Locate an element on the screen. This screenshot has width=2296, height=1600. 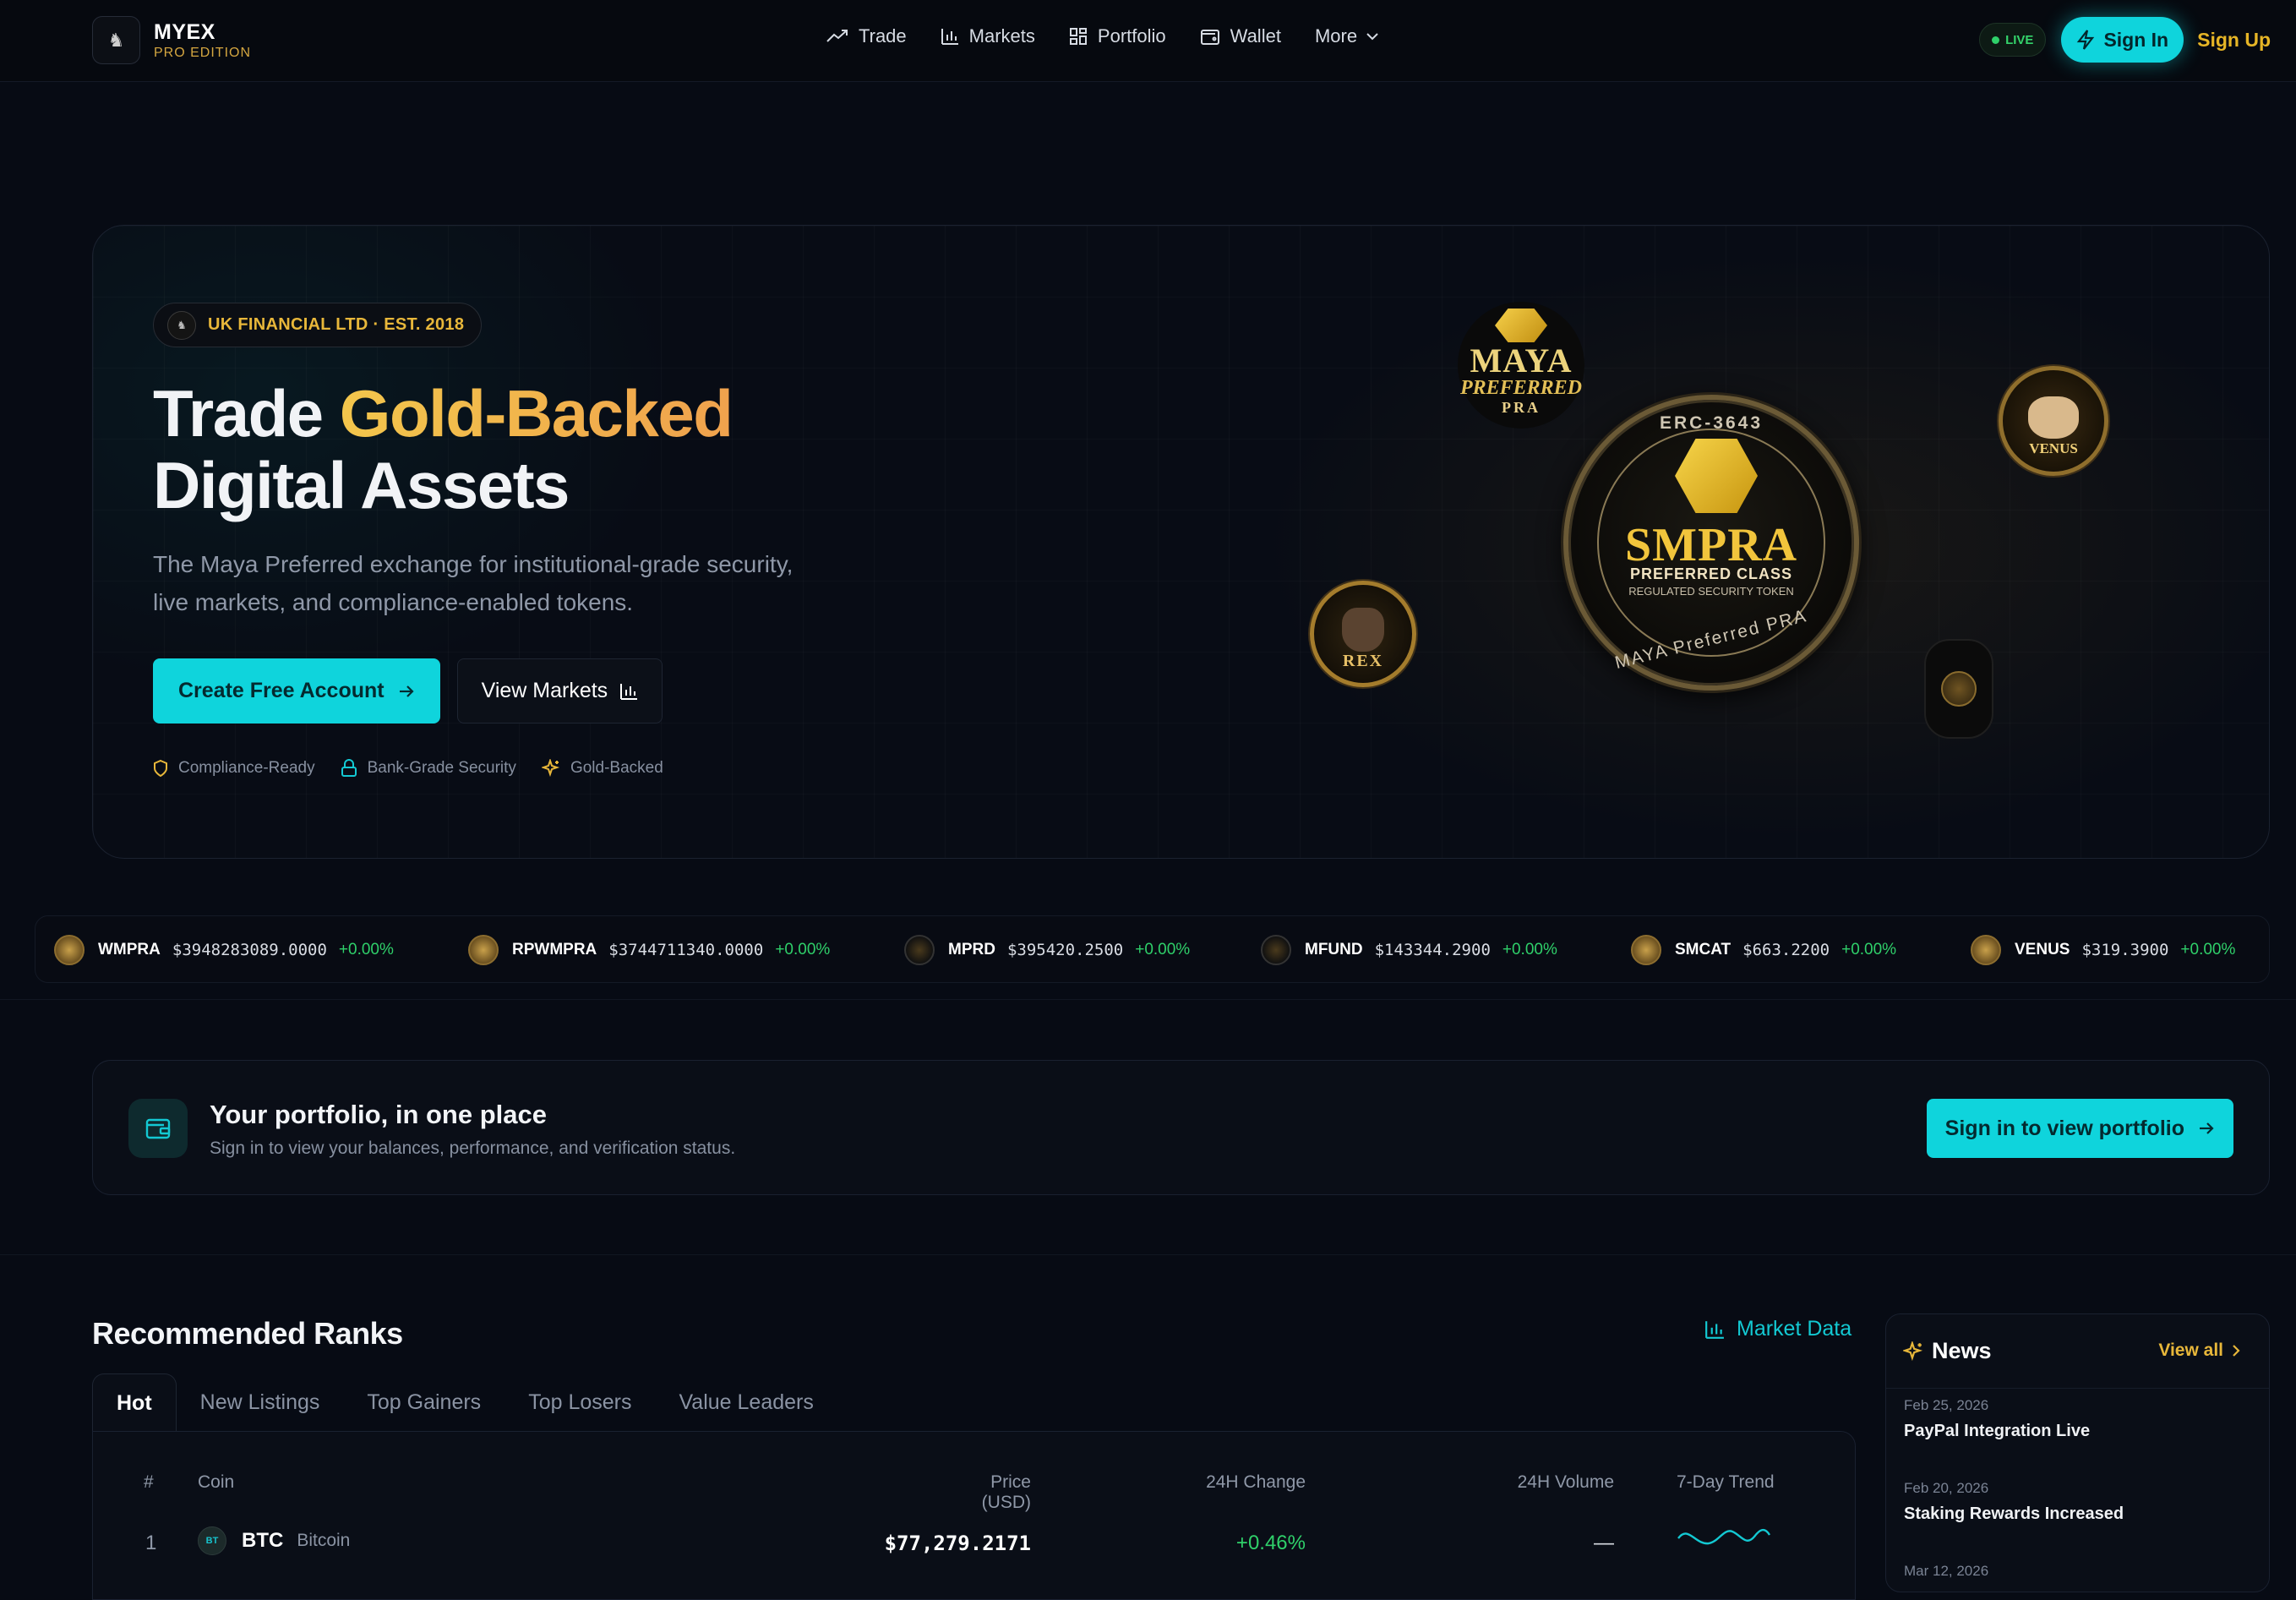
tab-top-gainers: Top Gainers is located at coordinates (424, 1402).